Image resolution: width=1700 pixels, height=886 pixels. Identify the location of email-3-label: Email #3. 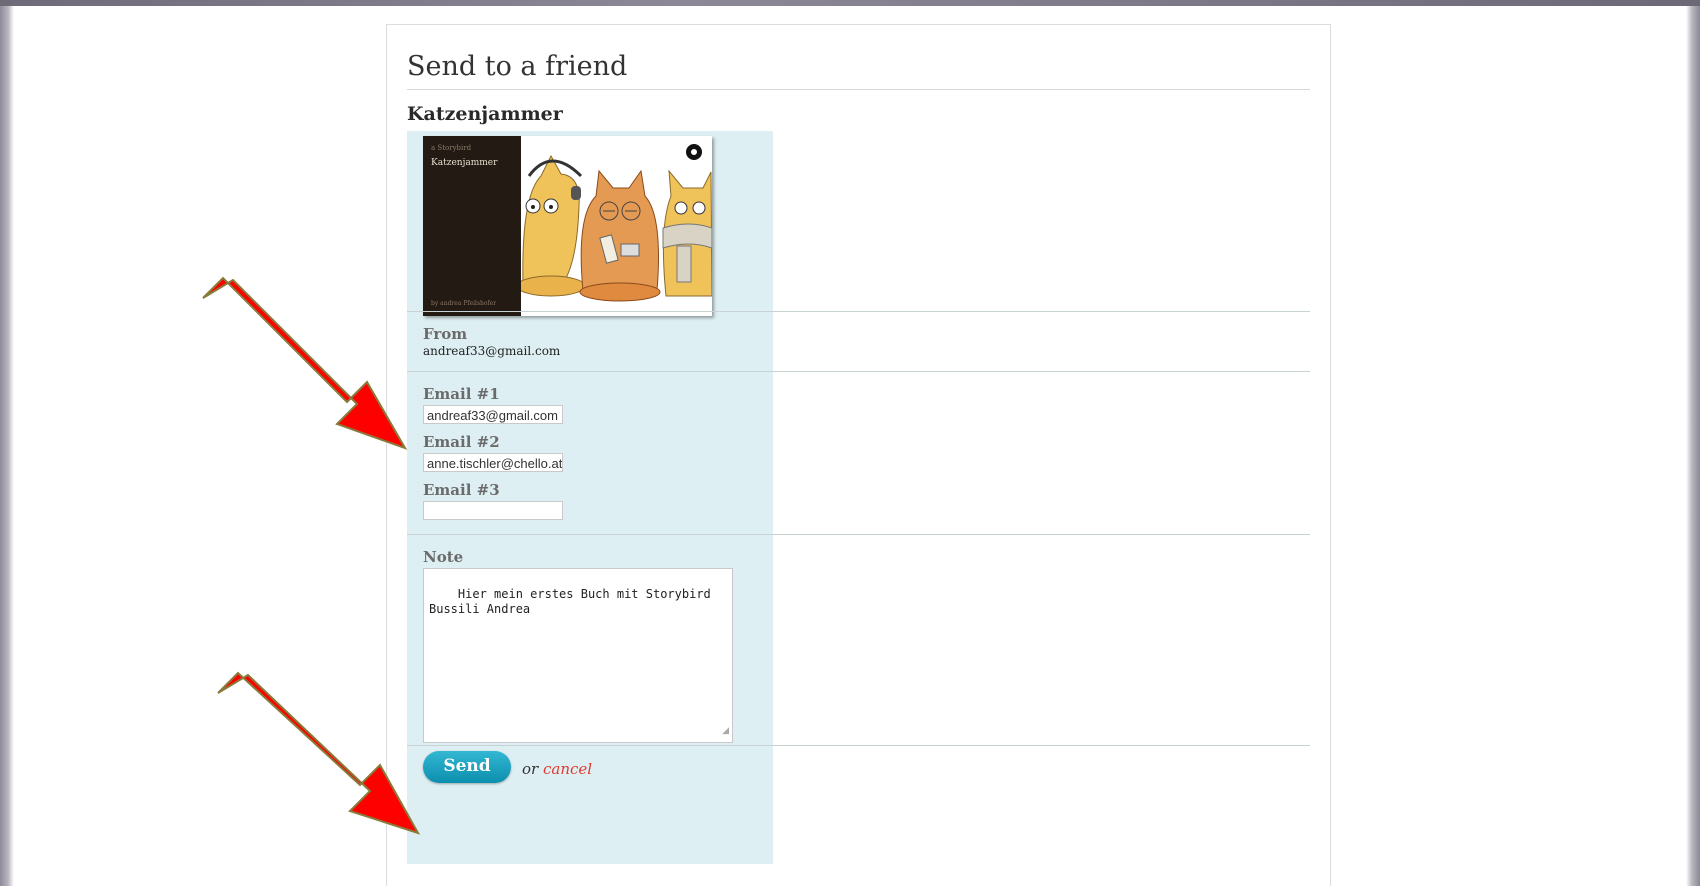
(461, 490).